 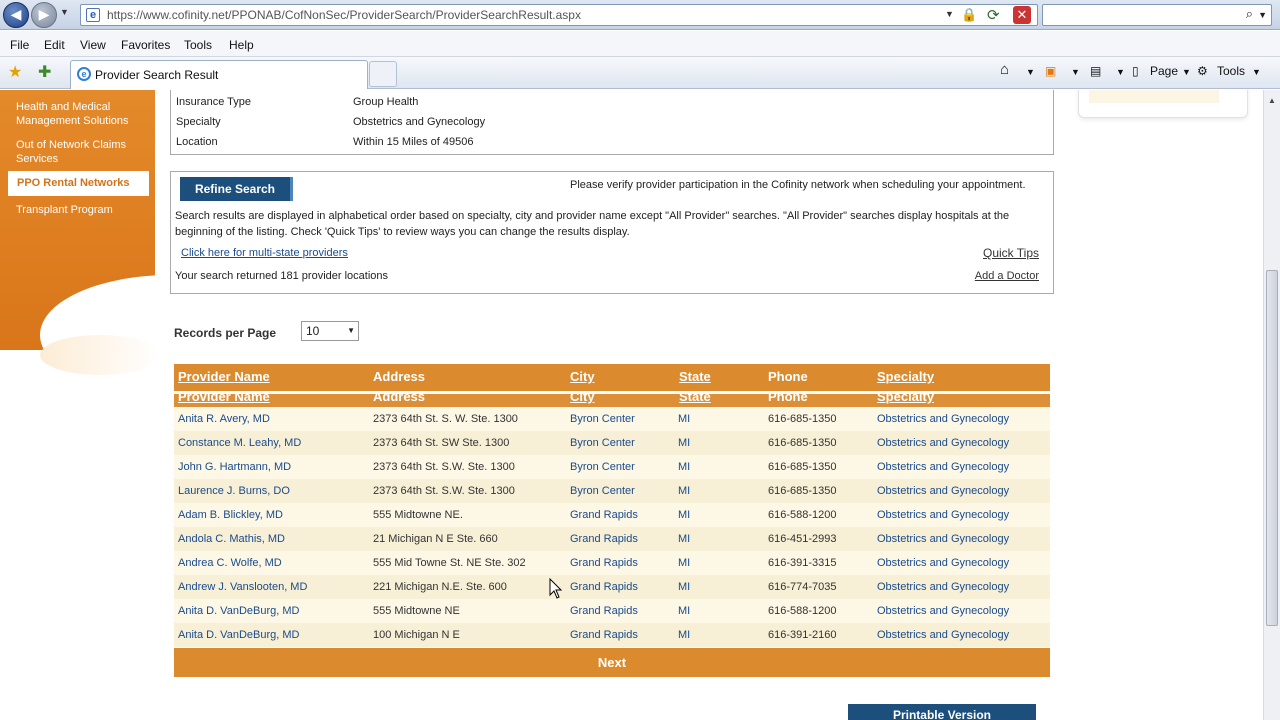 I want to click on tools-dropdown-icon: ▼, so click(x=1256, y=72).